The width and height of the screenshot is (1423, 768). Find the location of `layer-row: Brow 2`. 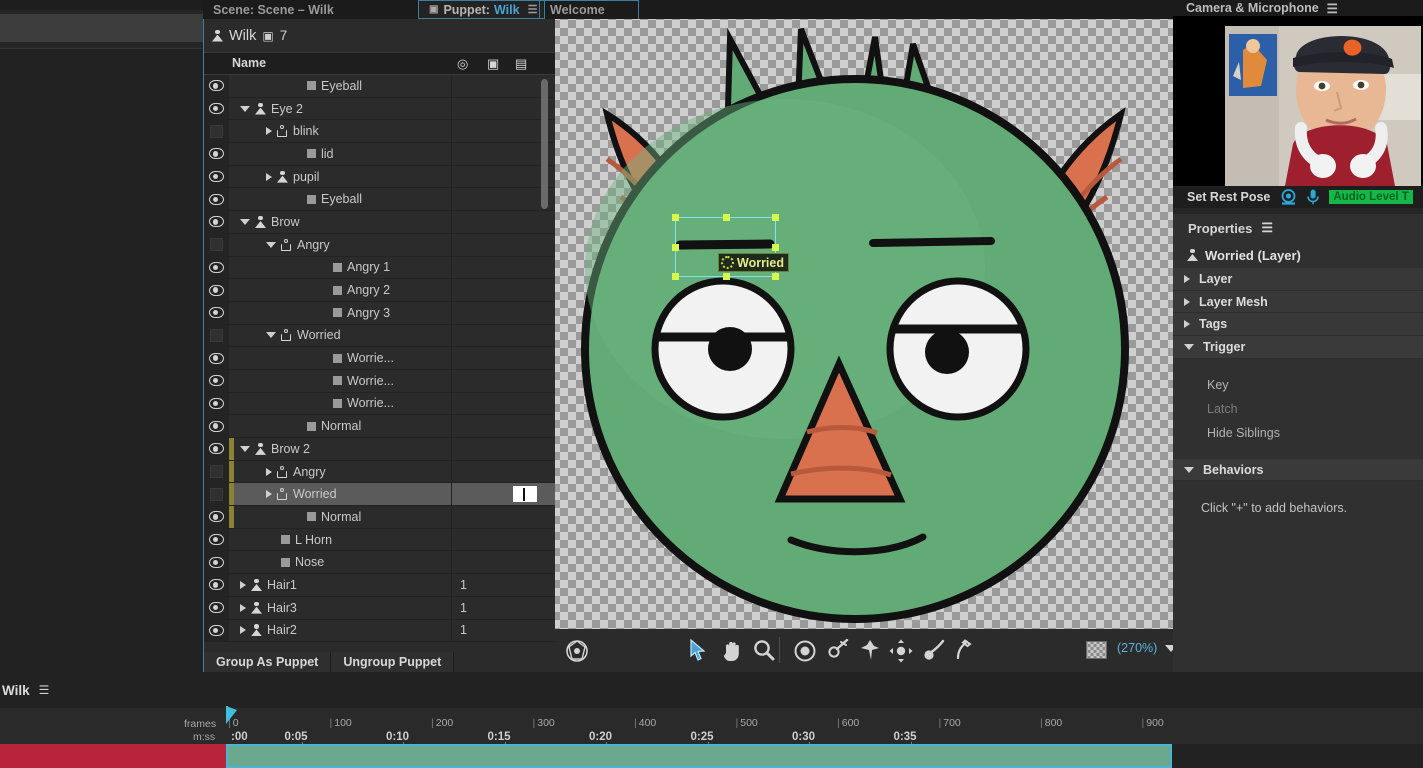

layer-row: Brow 2 is located at coordinates (380, 449).